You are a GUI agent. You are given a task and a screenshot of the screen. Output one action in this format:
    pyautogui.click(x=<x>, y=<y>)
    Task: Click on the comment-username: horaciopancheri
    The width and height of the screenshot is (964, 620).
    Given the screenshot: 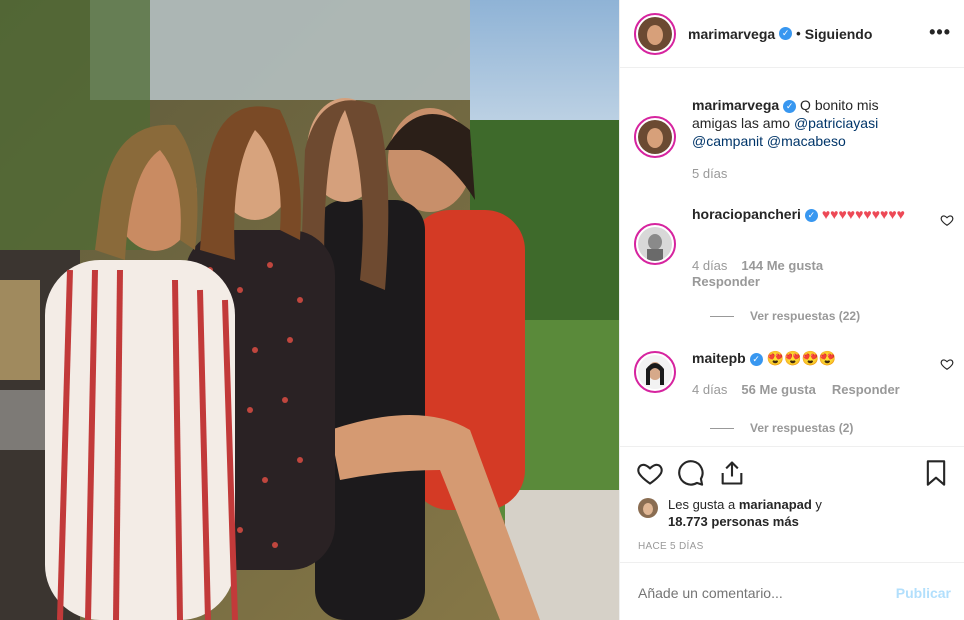 What is the action you would take?
    pyautogui.click(x=746, y=214)
    